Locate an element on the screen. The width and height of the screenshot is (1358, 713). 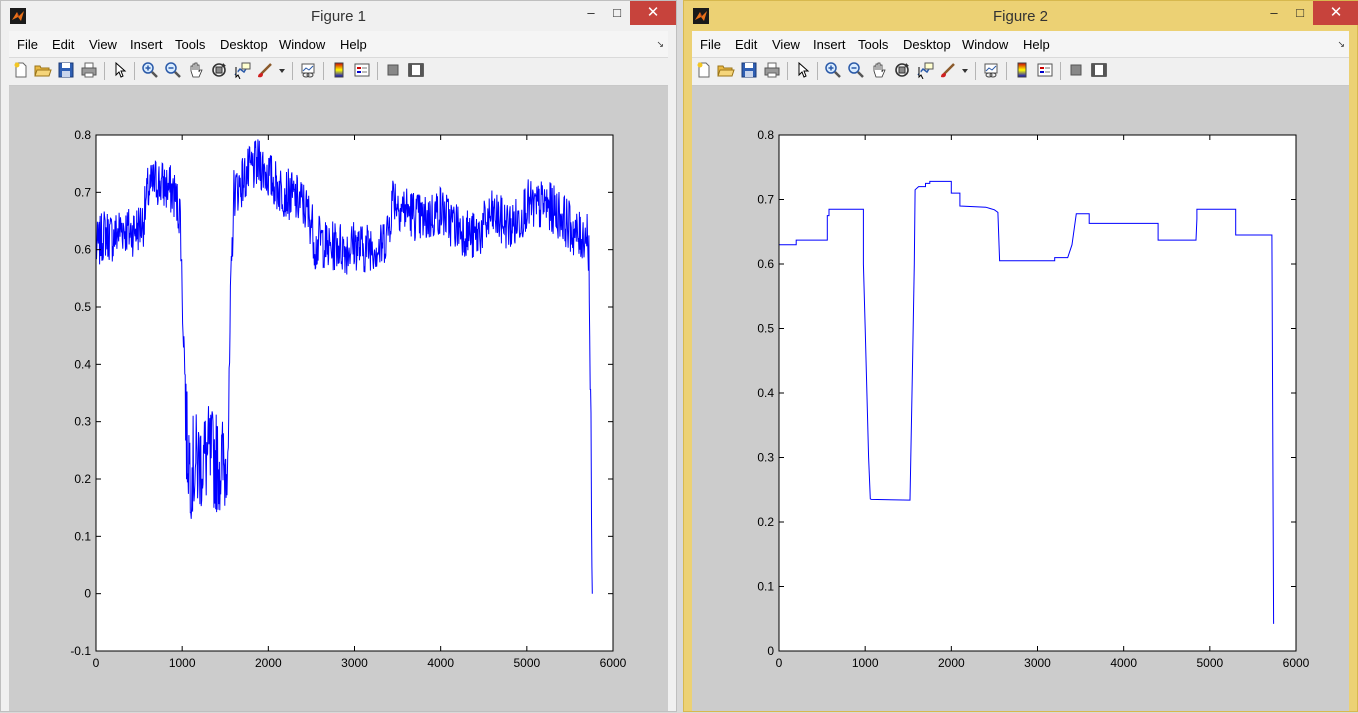
title-bar: Figure 2 – □ ✕ is located at coordinates (1021, 16).